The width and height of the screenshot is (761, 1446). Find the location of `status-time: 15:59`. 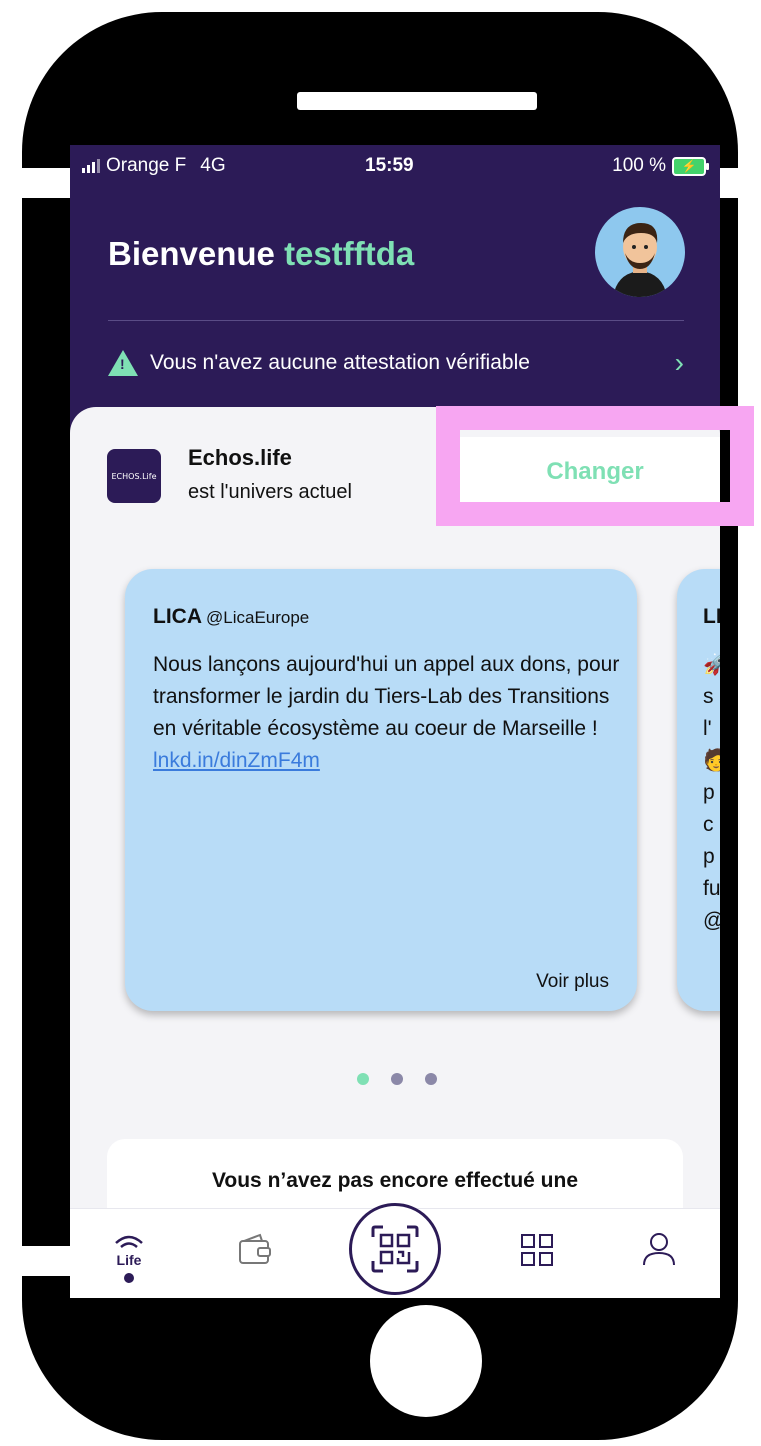

status-time: 15:59 is located at coordinates (389, 165).